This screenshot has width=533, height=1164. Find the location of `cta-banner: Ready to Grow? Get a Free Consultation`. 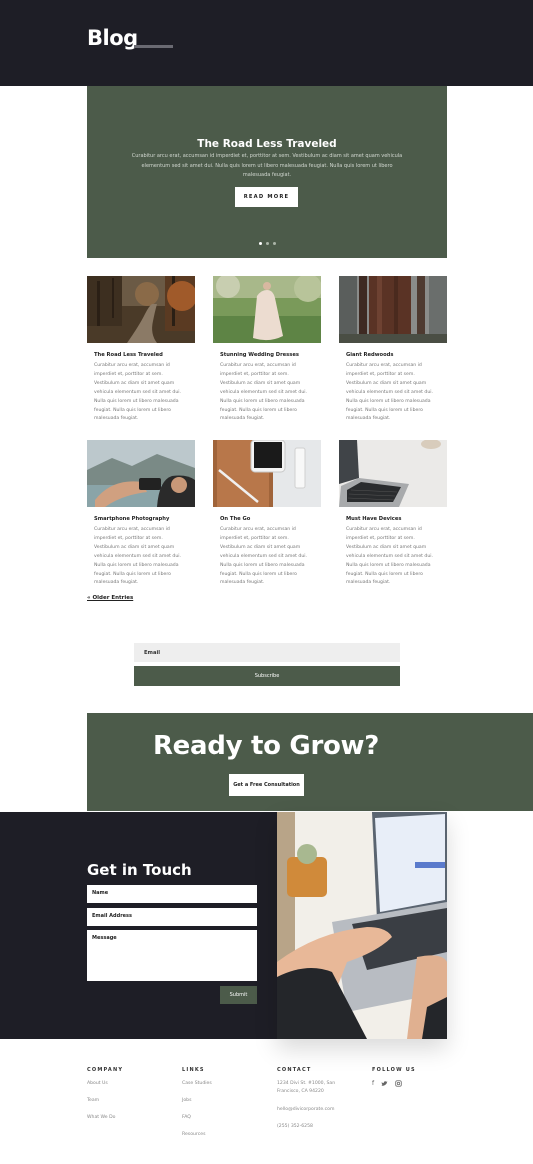

cta-banner: Ready to Grow? Get a Free Consultation is located at coordinates (310, 762).